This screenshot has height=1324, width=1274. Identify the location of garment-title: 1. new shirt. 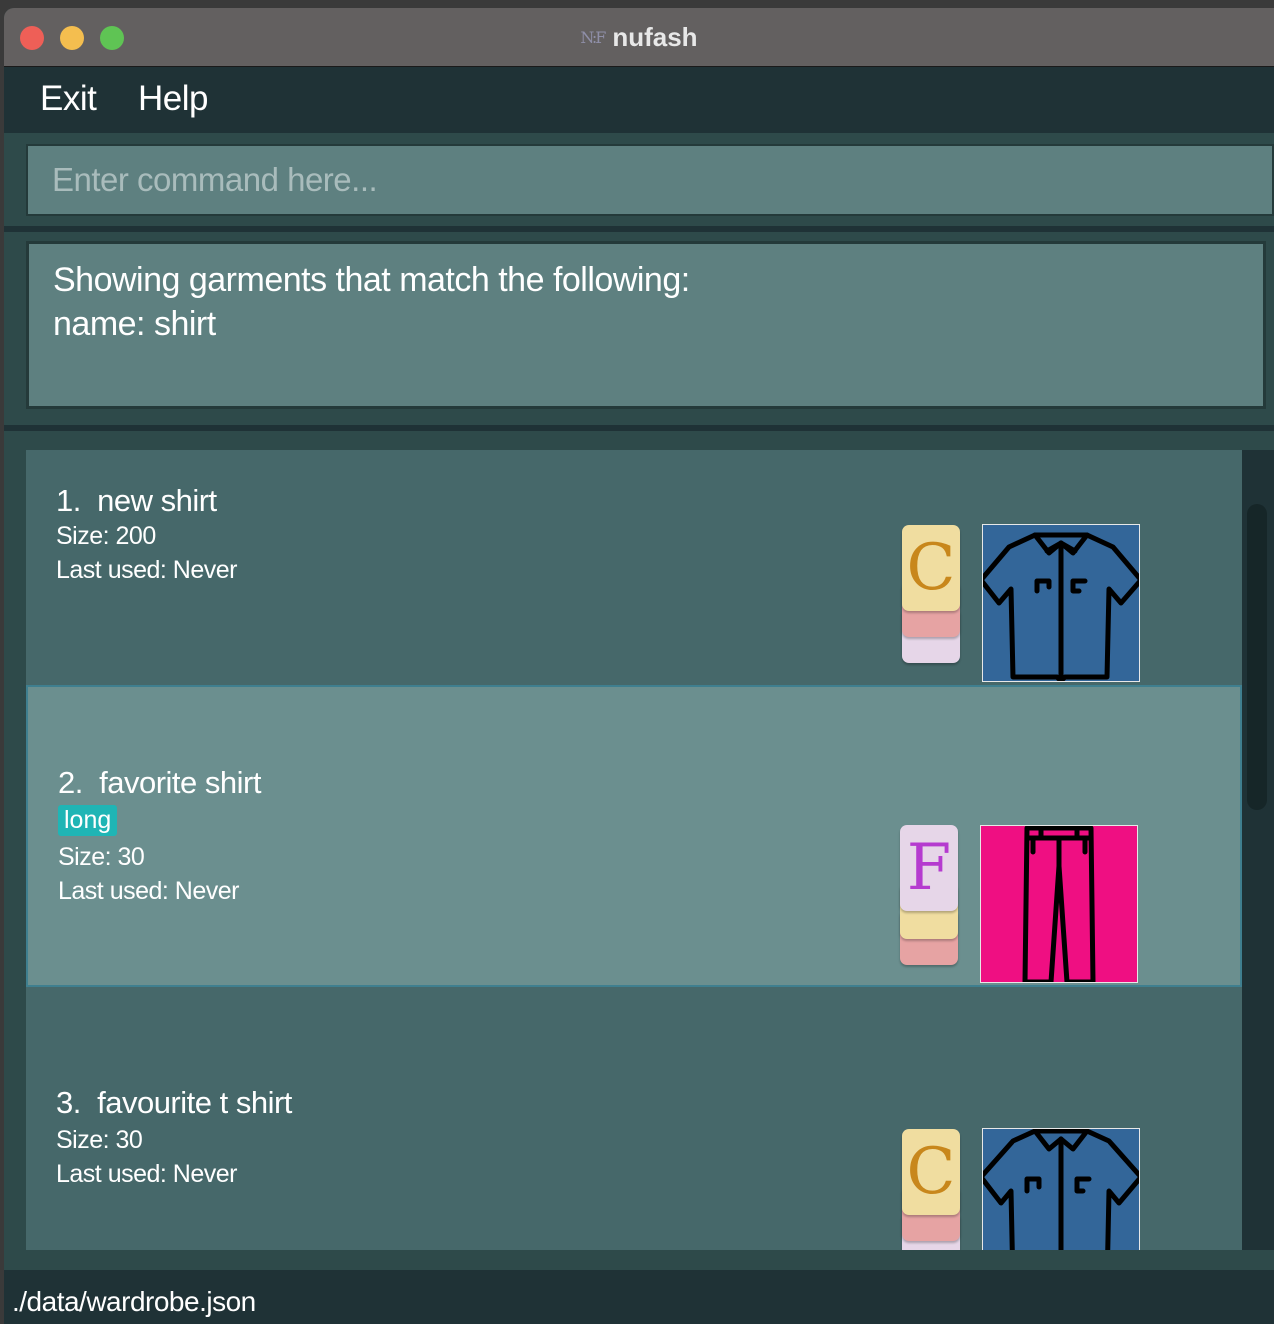
(136, 501).